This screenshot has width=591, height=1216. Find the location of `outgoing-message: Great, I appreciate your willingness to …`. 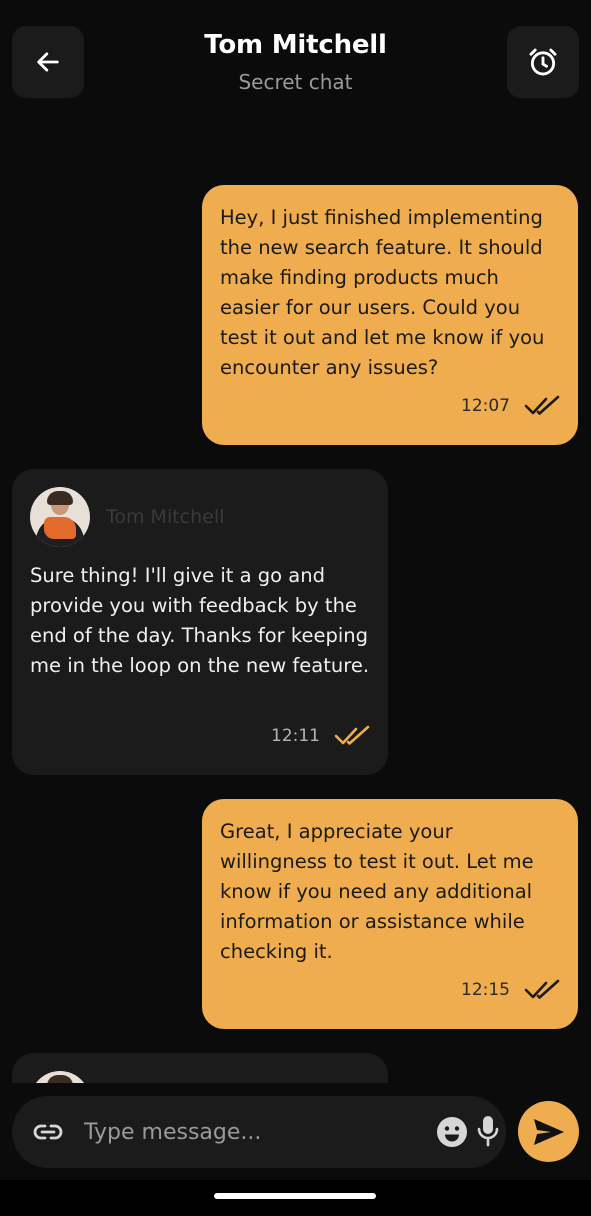

outgoing-message: Great, I appreciate your willingness to … is located at coordinates (390, 914).